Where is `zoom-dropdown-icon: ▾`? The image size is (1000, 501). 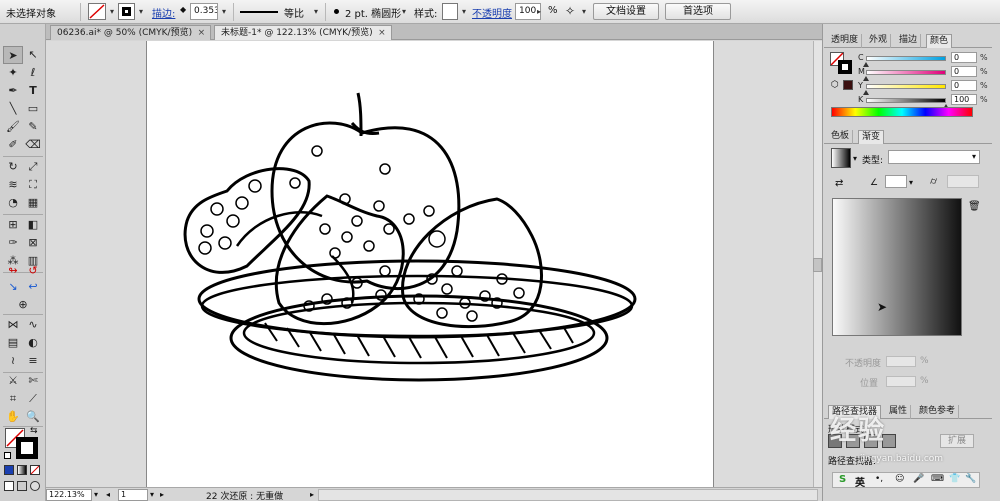
zoom-dropdown-icon: ▾ is located at coordinates (96, 494).